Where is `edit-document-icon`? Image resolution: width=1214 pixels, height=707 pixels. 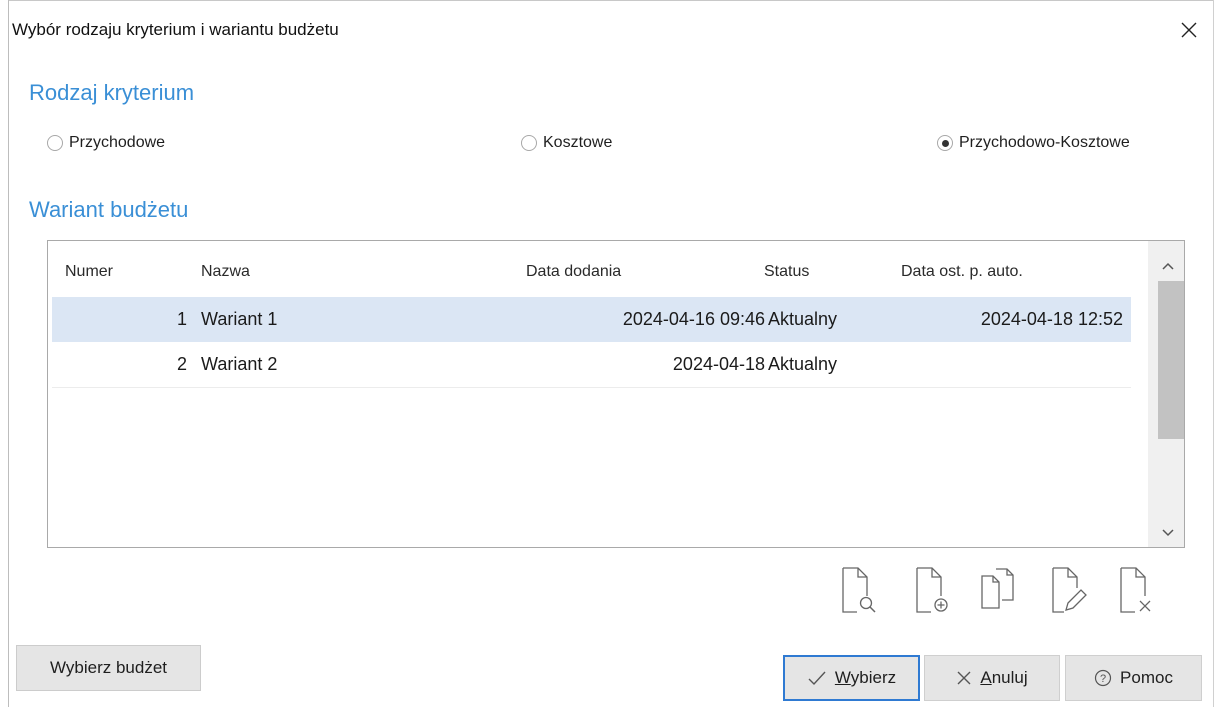
edit-document-icon is located at coordinates (1069, 590).